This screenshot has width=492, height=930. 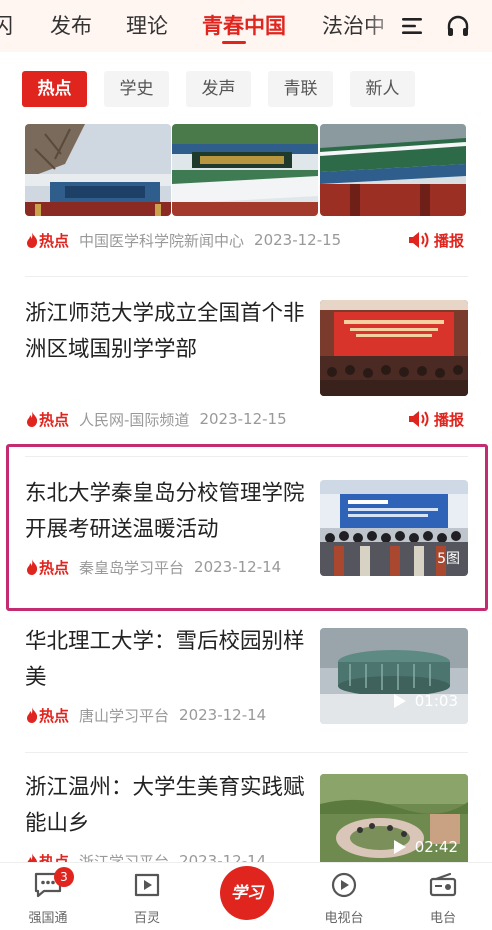 I want to click on news-meta: 热点 唐山学习平台 2023-12-14, so click(x=145, y=715).